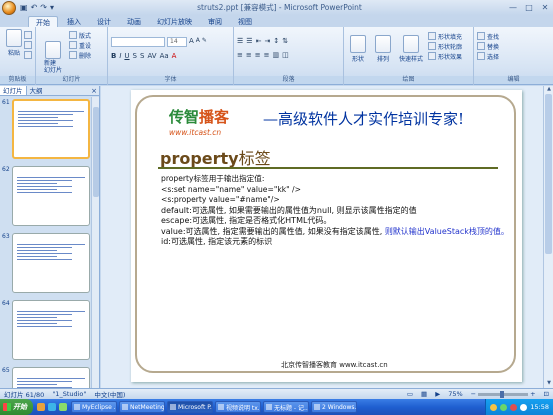 This screenshot has width=553, height=415. I want to click on ribbon-tab: 视图, so click(245, 21).